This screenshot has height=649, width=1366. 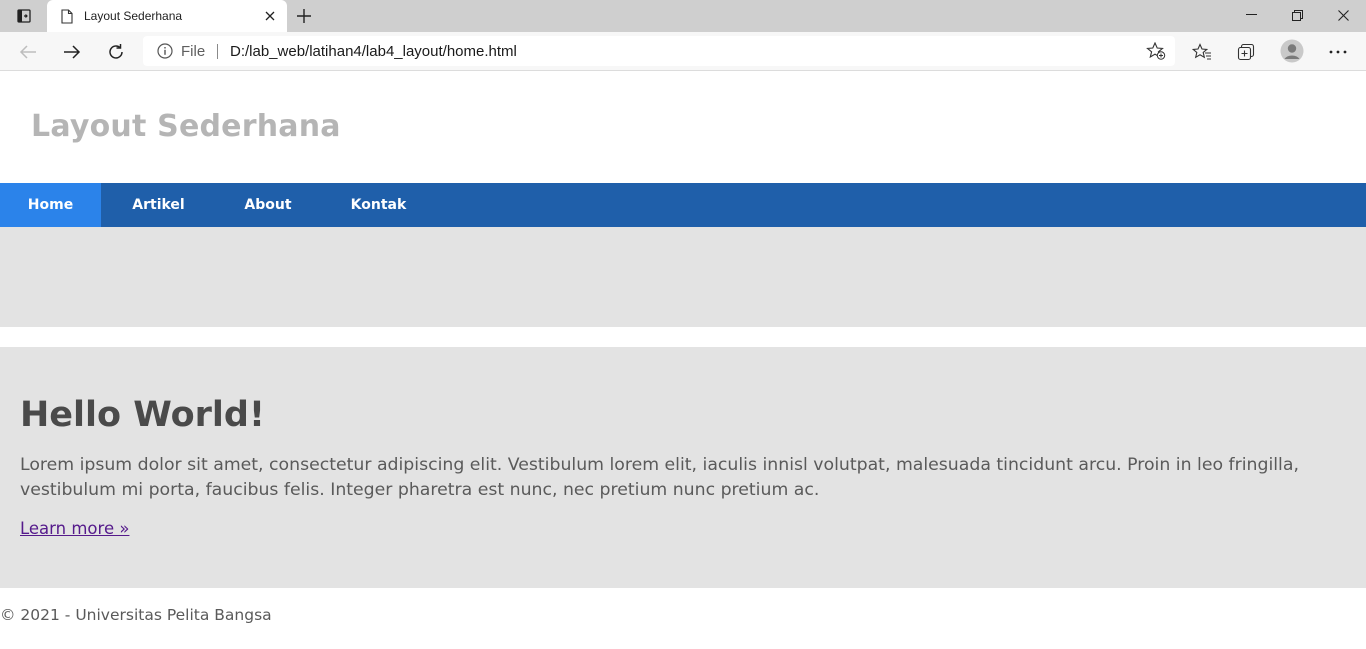 I want to click on info-icon, so click(x=165, y=51).